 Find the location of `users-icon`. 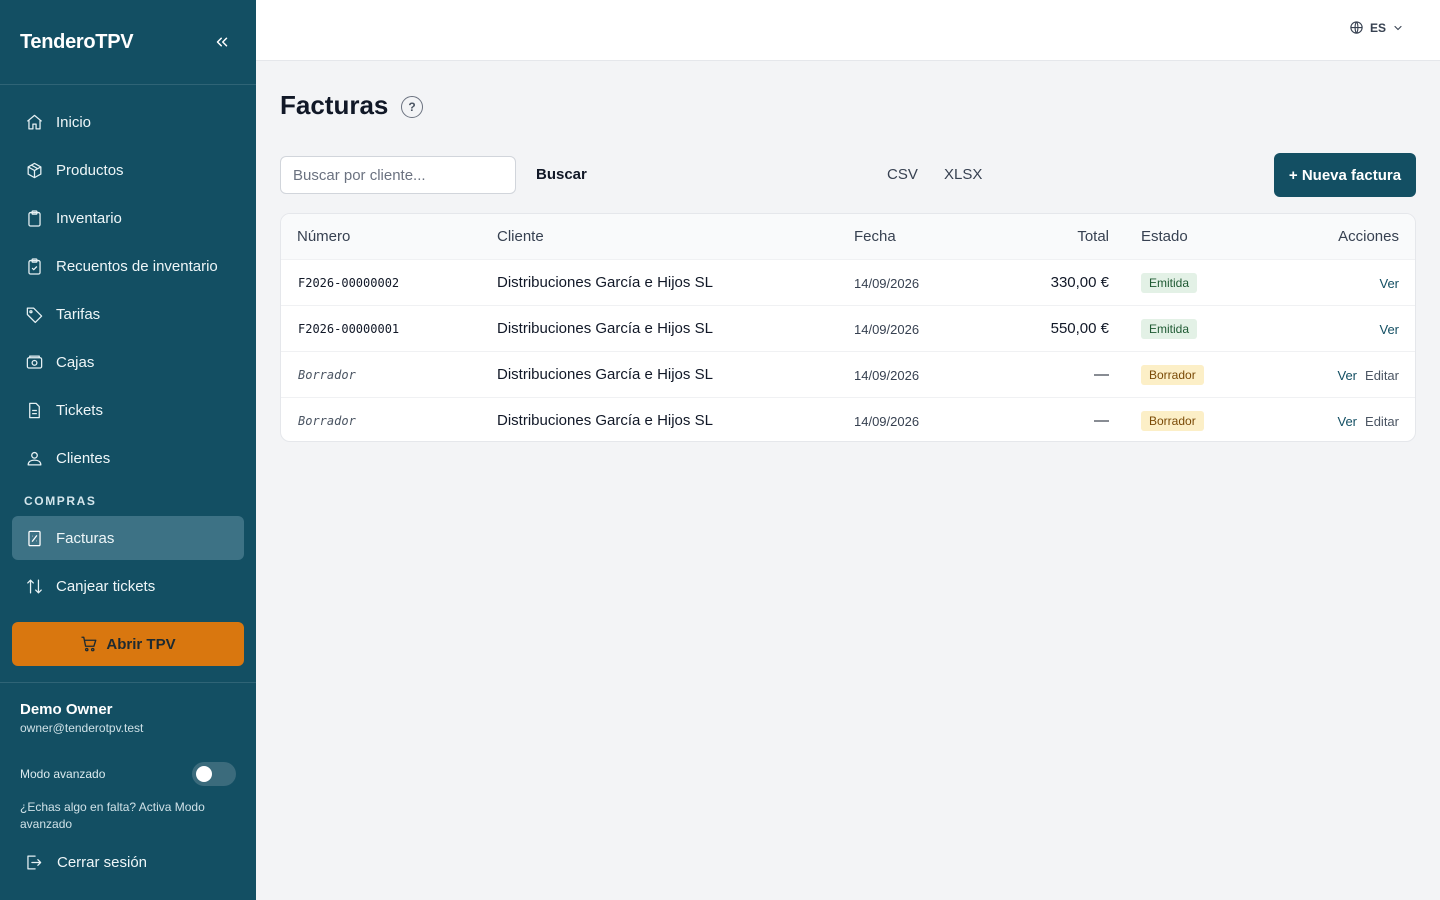

users-icon is located at coordinates (34, 458).